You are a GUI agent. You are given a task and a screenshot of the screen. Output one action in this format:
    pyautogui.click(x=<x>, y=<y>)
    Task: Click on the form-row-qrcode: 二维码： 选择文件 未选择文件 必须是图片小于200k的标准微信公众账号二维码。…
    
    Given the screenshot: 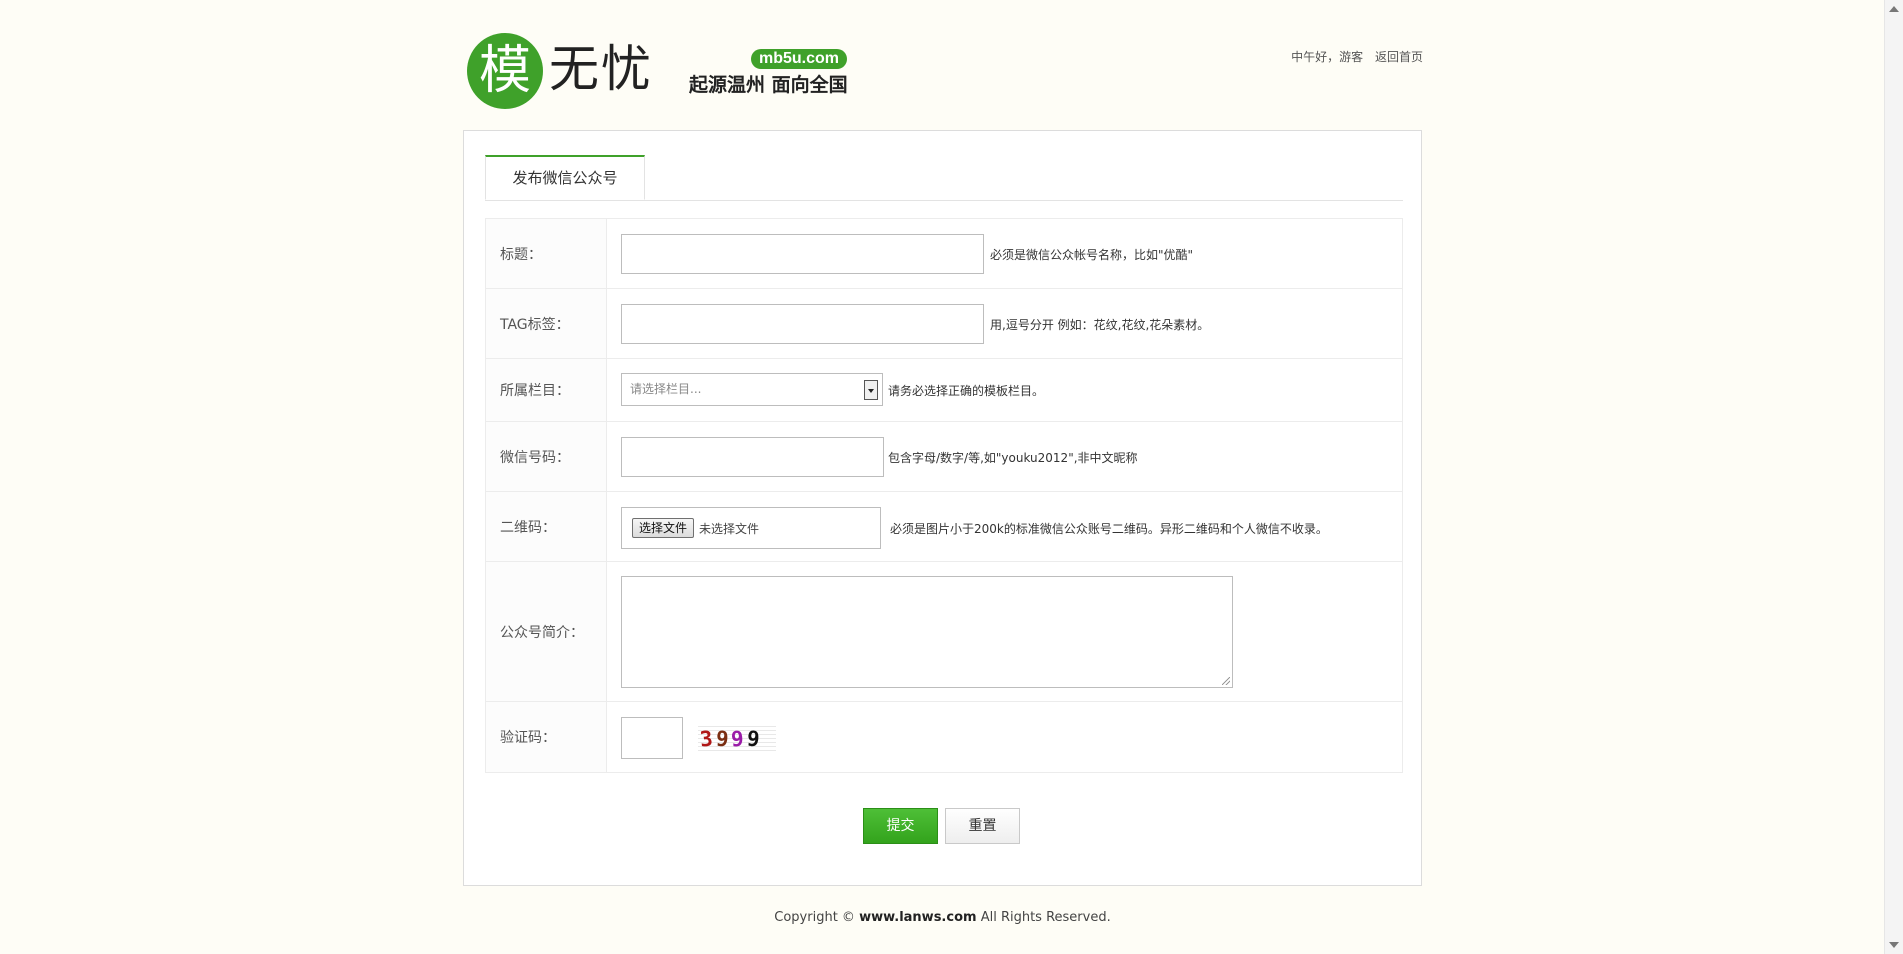 What is the action you would take?
    pyautogui.click(x=944, y=527)
    